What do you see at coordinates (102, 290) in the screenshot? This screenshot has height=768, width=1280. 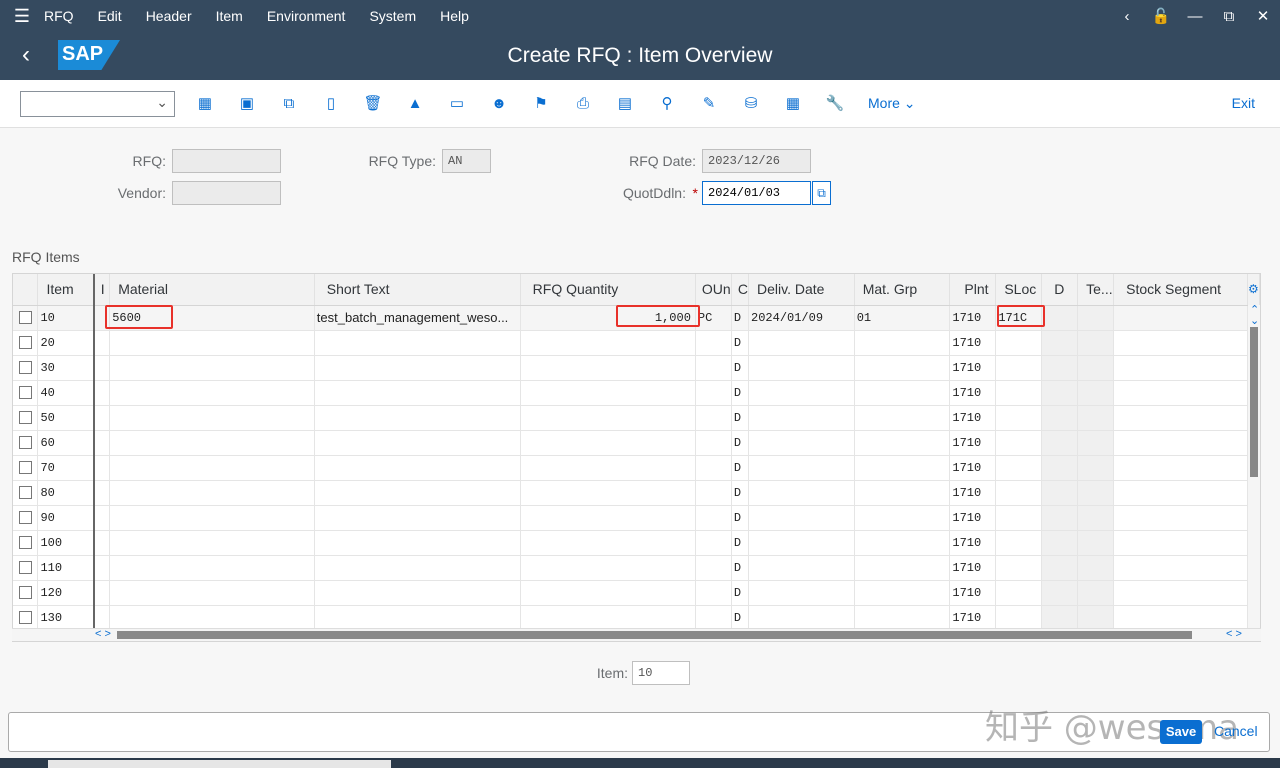 I see `col-i: I` at bounding box center [102, 290].